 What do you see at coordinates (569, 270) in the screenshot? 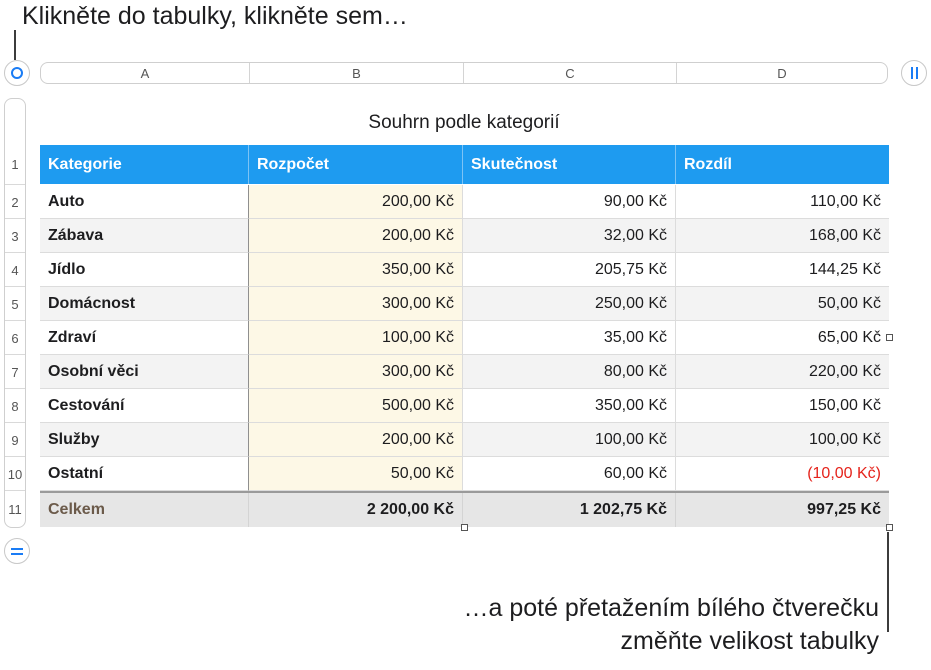
I see `actual-cell: 205,75 Kč` at bounding box center [569, 270].